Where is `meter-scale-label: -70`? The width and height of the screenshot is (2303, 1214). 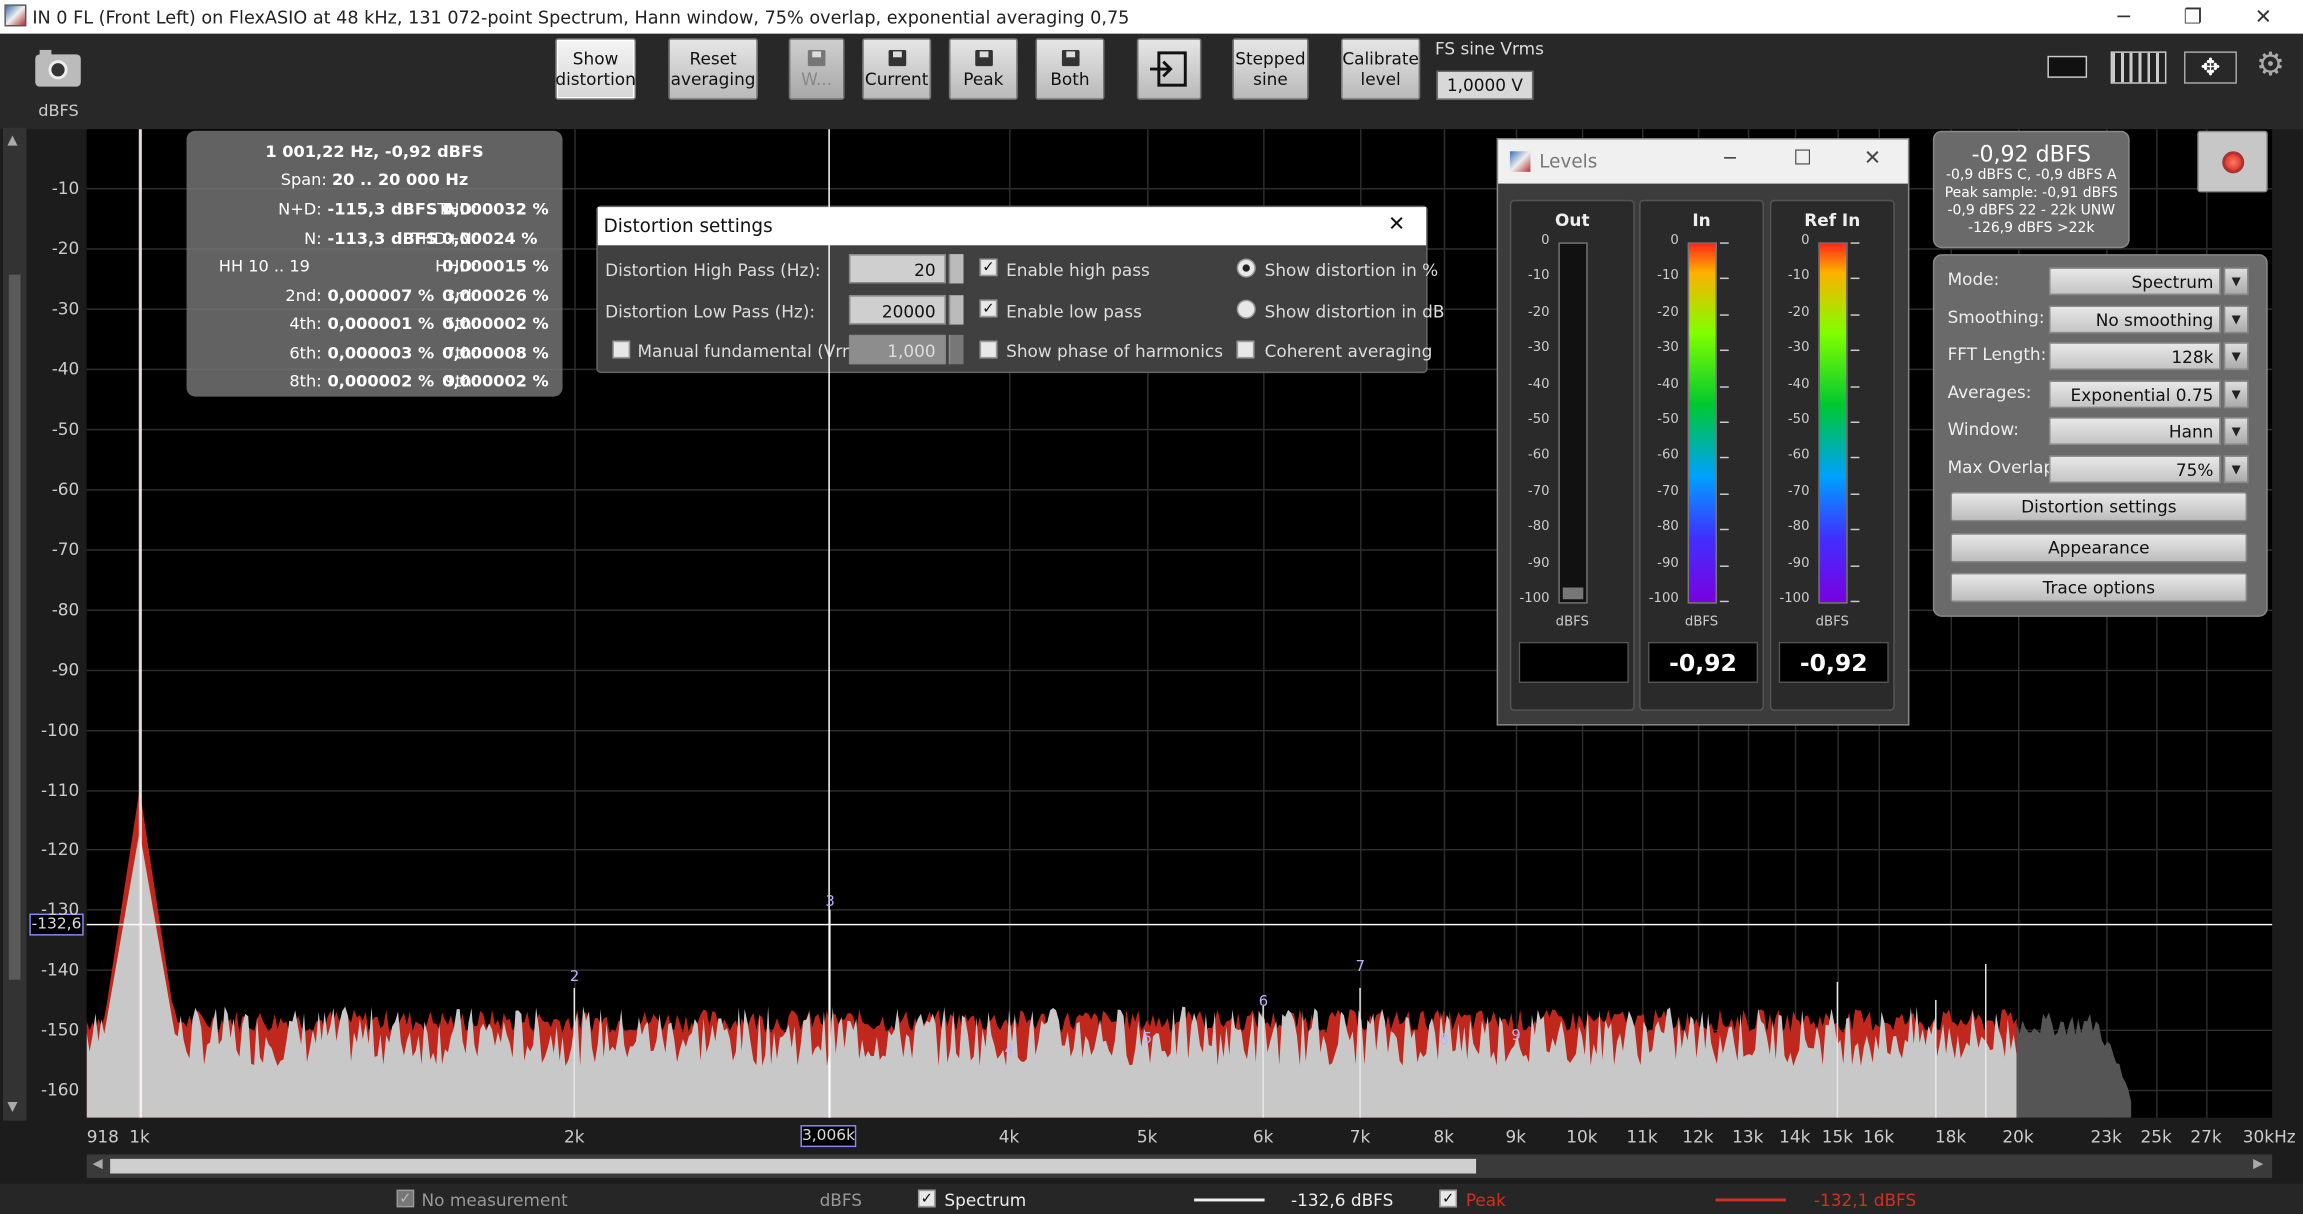 meter-scale-label: -70 is located at coordinates (1668, 492).